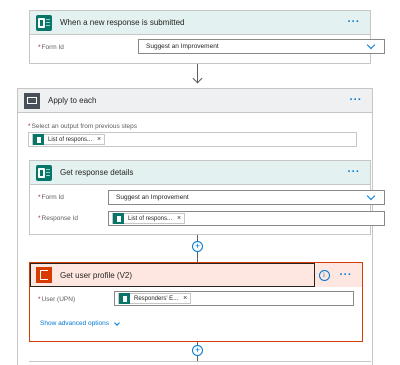 This screenshot has height=365, width=400. I want to click on get-user-profile-title: Get user profile (V2), so click(96, 275).